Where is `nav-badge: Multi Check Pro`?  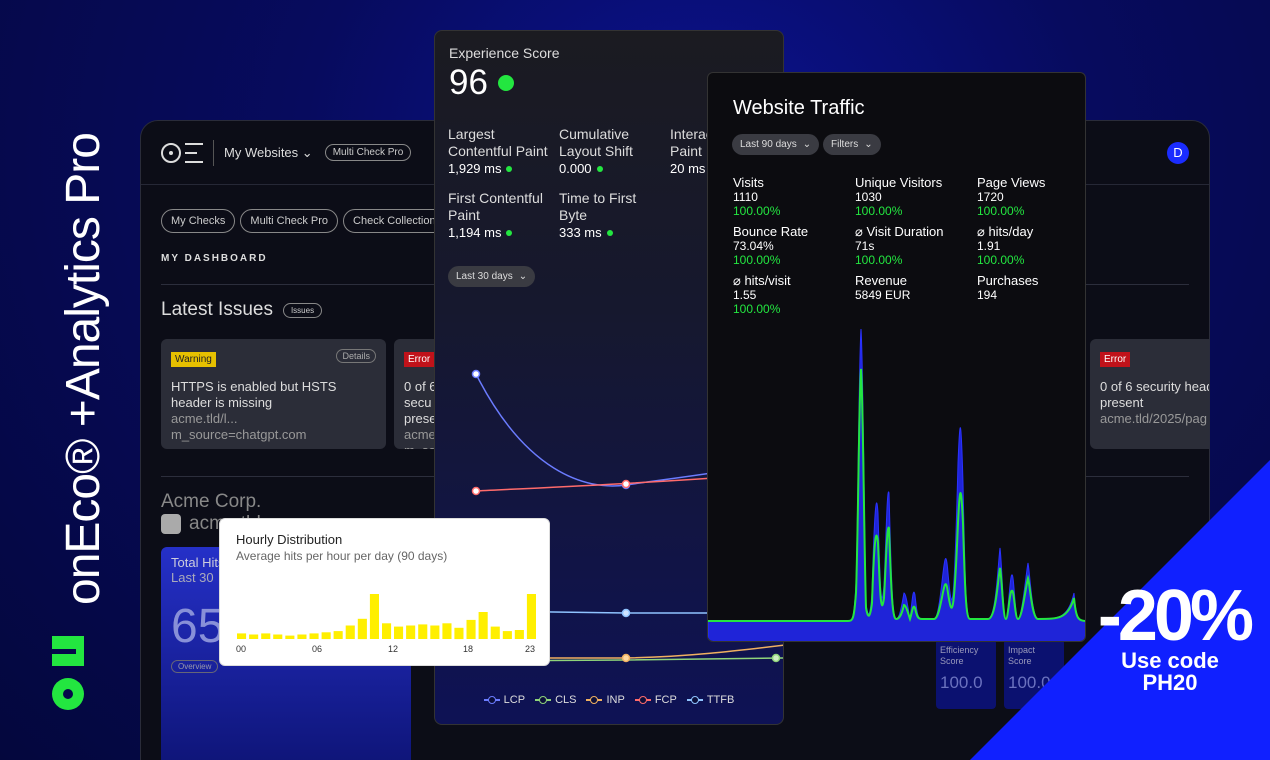 nav-badge: Multi Check Pro is located at coordinates (368, 152).